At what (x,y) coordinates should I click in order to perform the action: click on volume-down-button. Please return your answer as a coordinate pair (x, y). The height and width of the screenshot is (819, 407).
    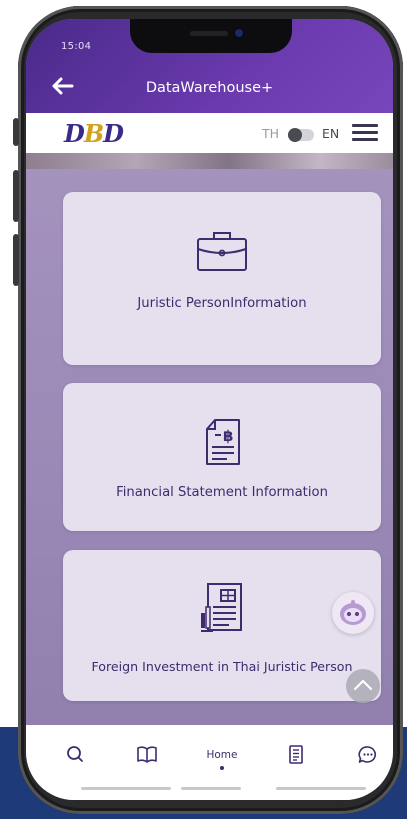
    Looking at the image, I should click on (16, 260).